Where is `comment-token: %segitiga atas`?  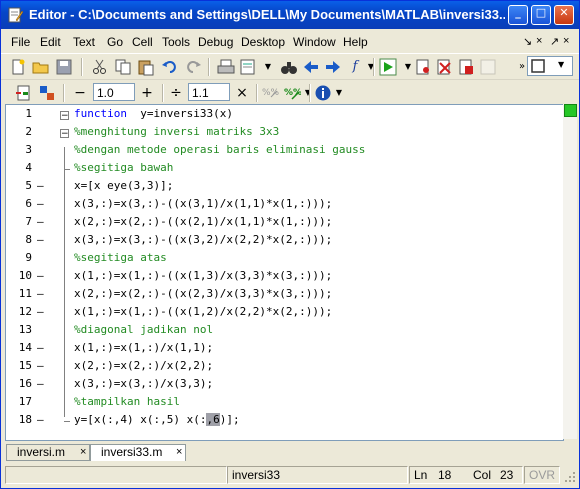 comment-token: %segitiga atas is located at coordinates (120, 257).